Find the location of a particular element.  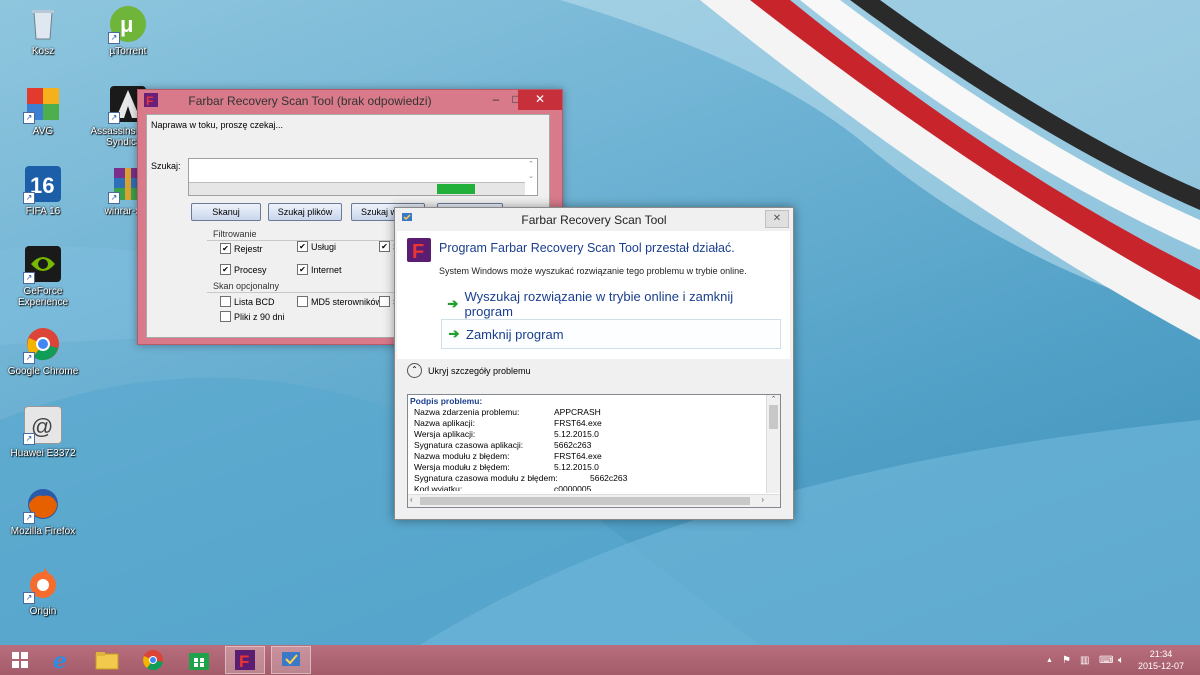

desktop-icon-geforce: ↗ GeForce Experience is located at coordinates (43, 277).